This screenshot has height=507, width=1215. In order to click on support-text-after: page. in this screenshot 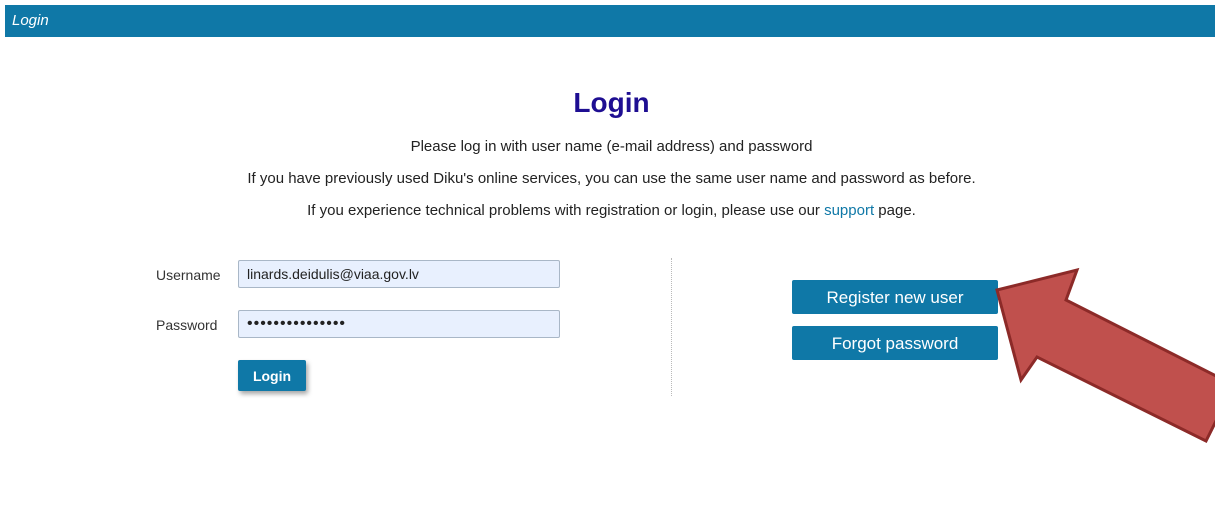, I will do `click(895, 210)`.